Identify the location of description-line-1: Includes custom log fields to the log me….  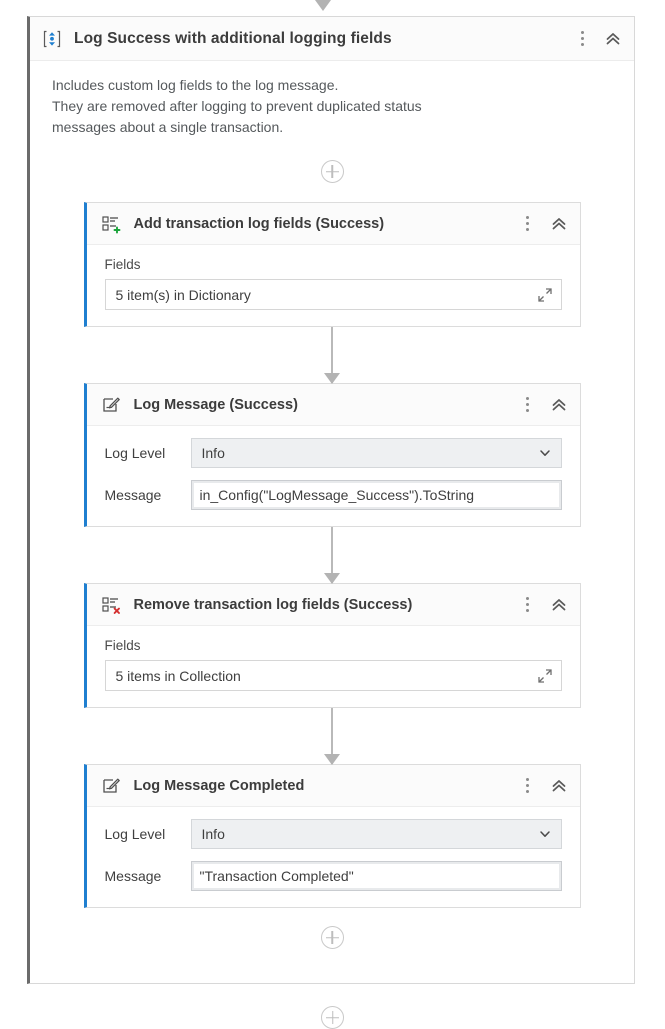
(195, 85).